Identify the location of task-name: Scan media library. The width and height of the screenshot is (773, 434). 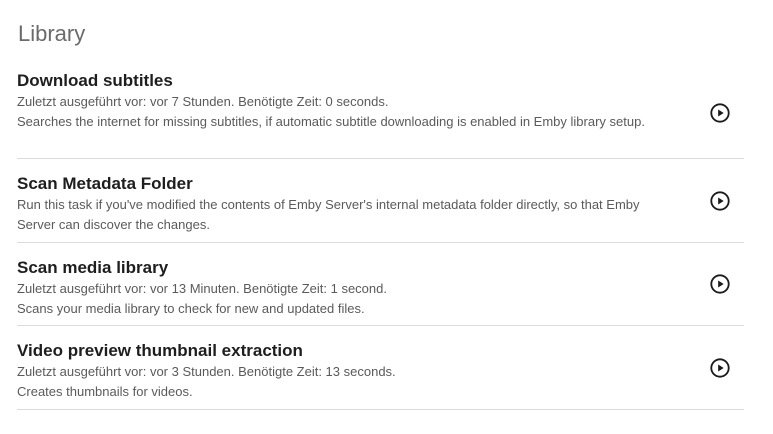
(340, 268).